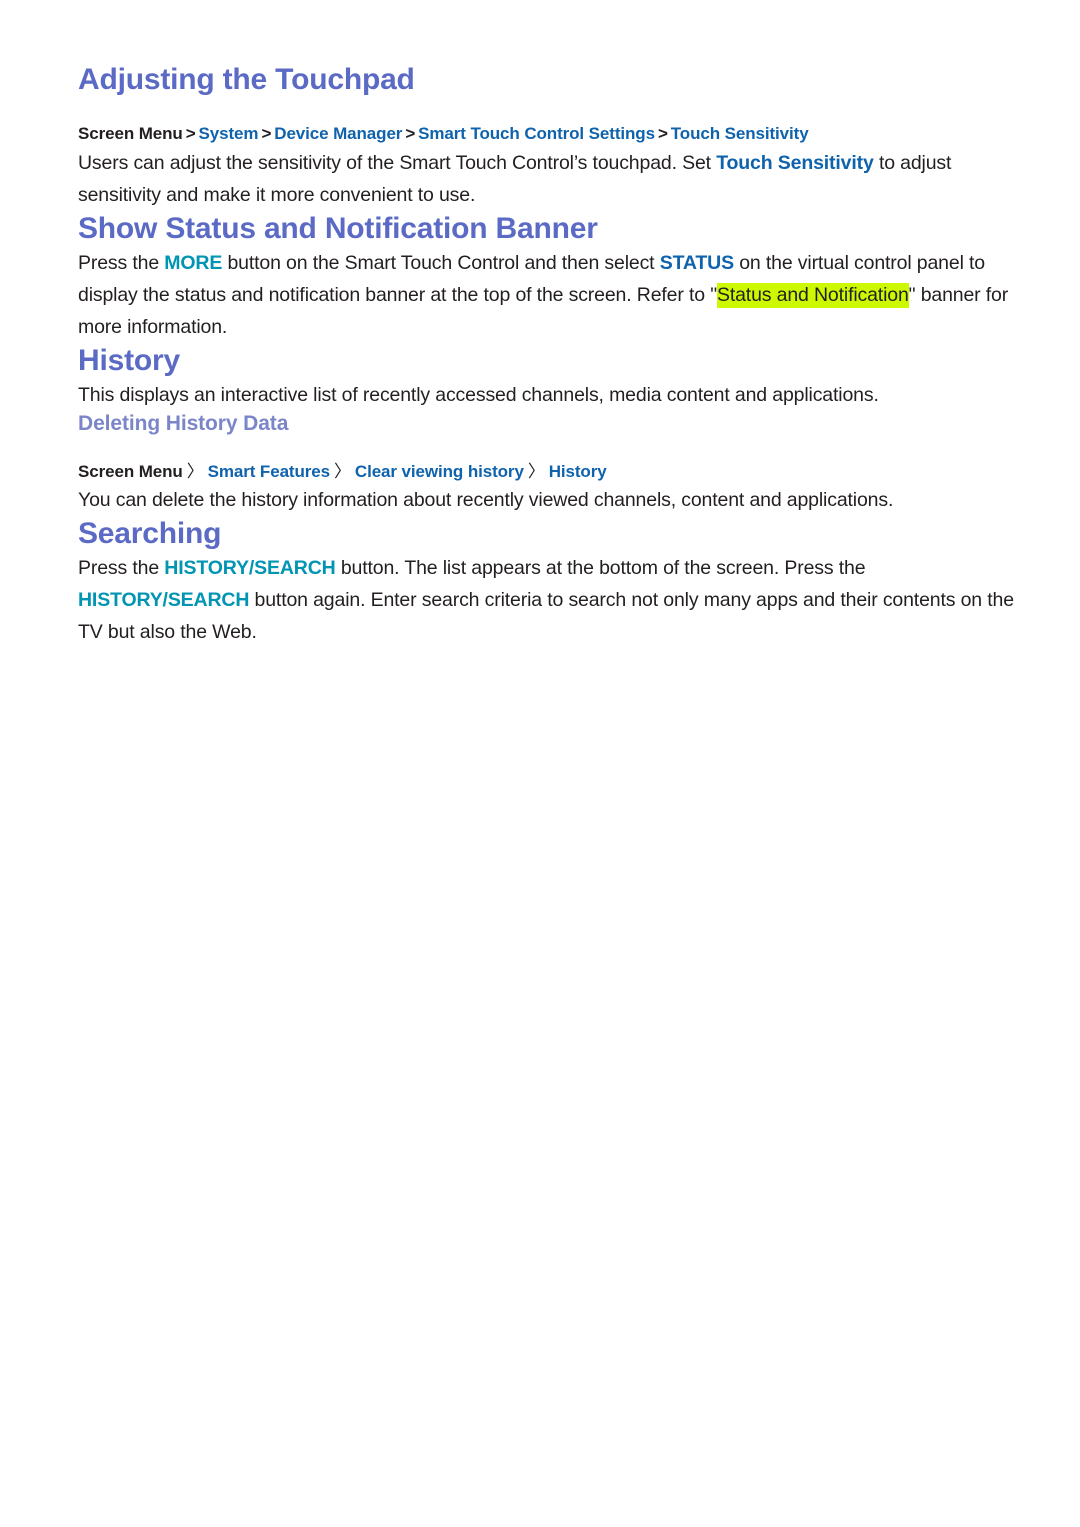 Image resolution: width=1080 pixels, height=1527 pixels. Describe the element at coordinates (338, 228) in the screenshot. I see `section-heading-show-status-and-notification-banner: Show Status and Notification Banner` at that location.